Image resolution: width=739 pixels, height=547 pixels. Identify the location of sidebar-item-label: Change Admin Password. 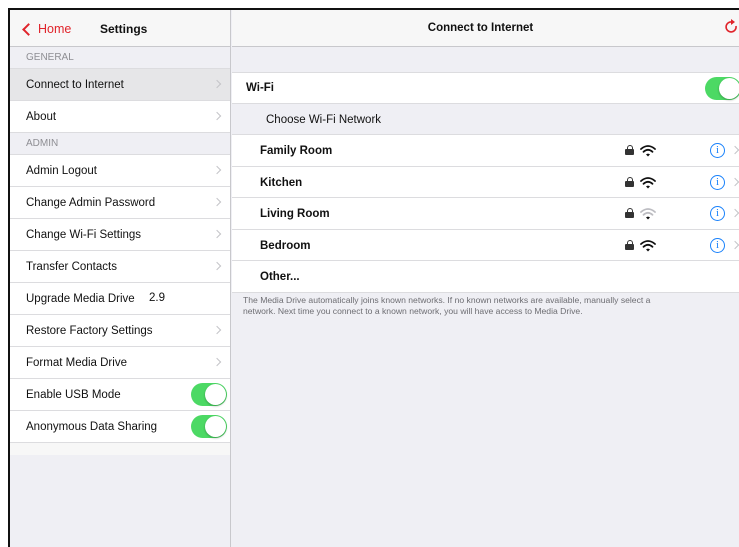
(91, 202).